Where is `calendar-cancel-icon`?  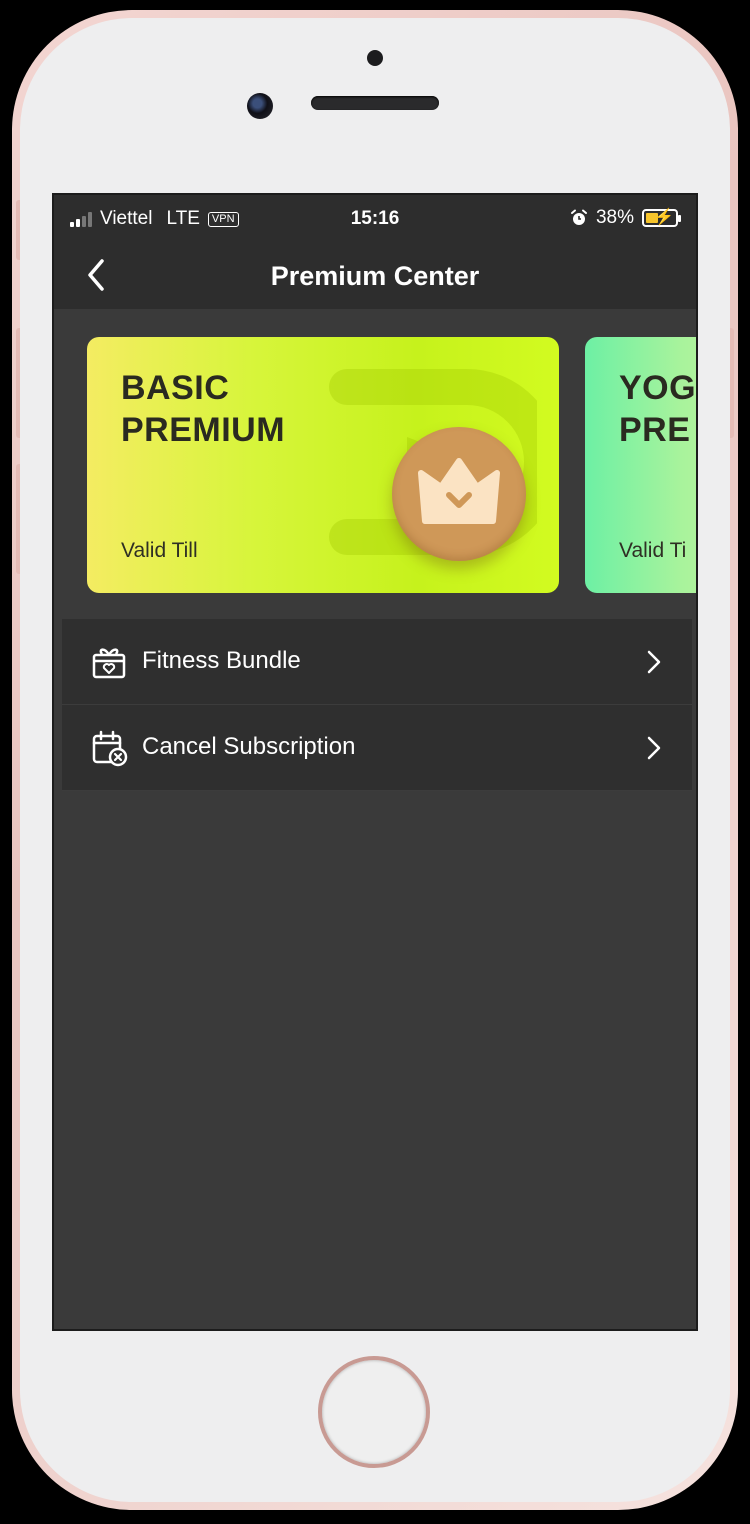
calendar-cancel-icon is located at coordinates (110, 748).